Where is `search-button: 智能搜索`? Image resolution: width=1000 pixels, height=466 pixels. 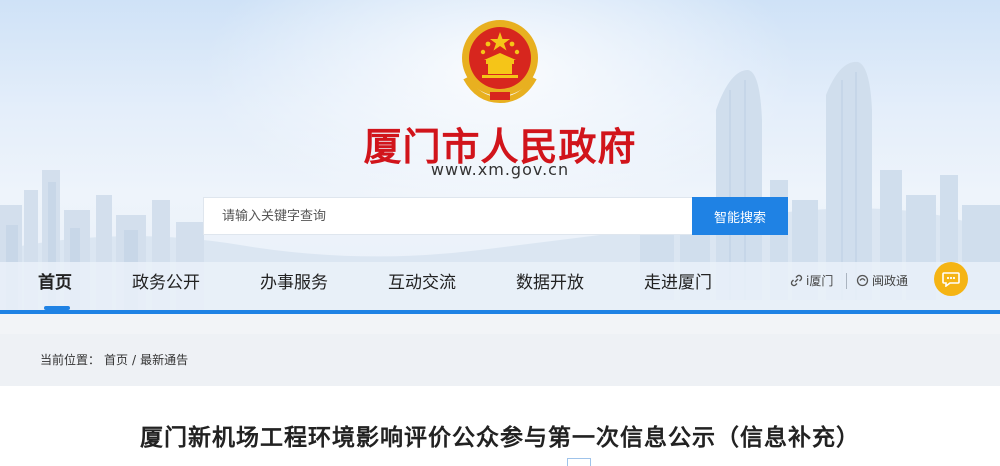
search-button: 智能搜索 is located at coordinates (740, 216).